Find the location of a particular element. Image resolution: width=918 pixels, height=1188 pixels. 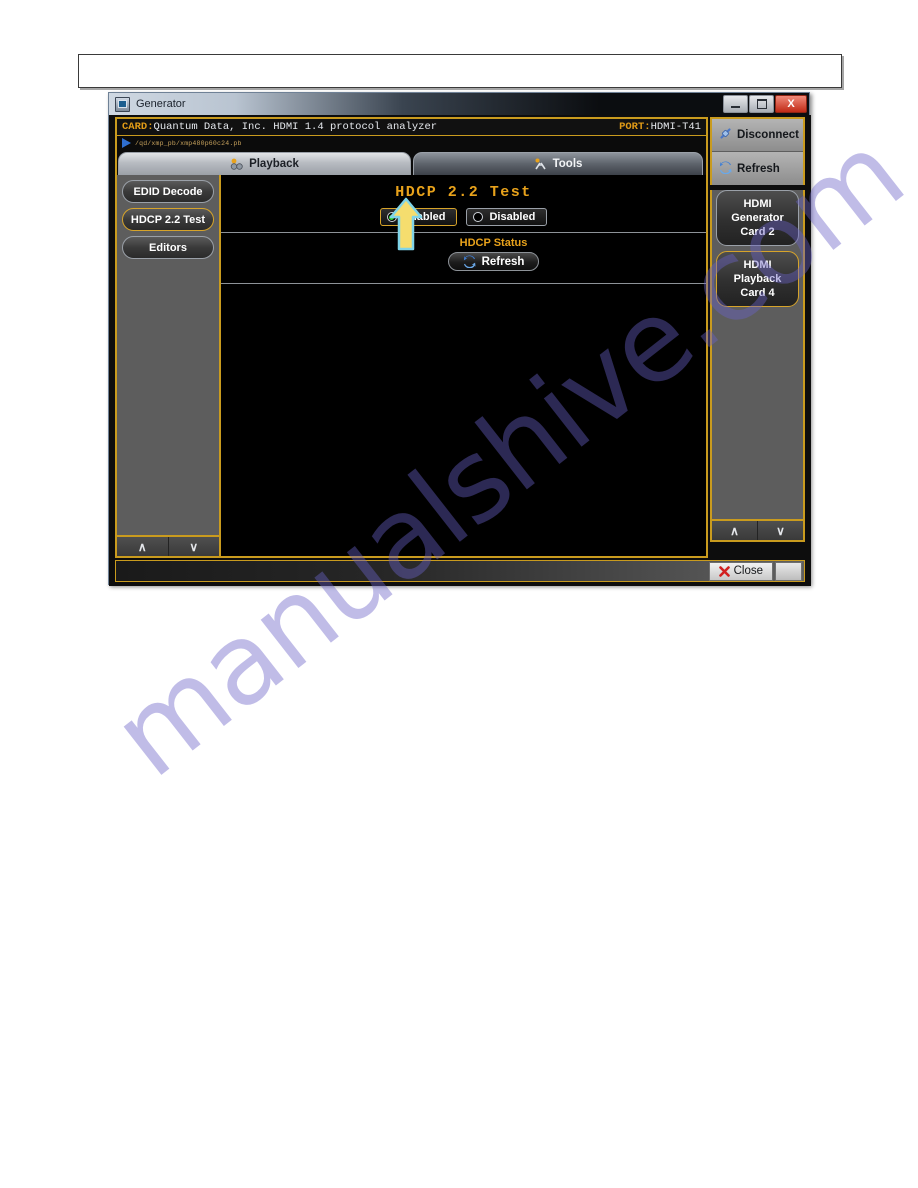

hdcp-status-section: HDCP Status Refresh is located at coordinates (463, 255).